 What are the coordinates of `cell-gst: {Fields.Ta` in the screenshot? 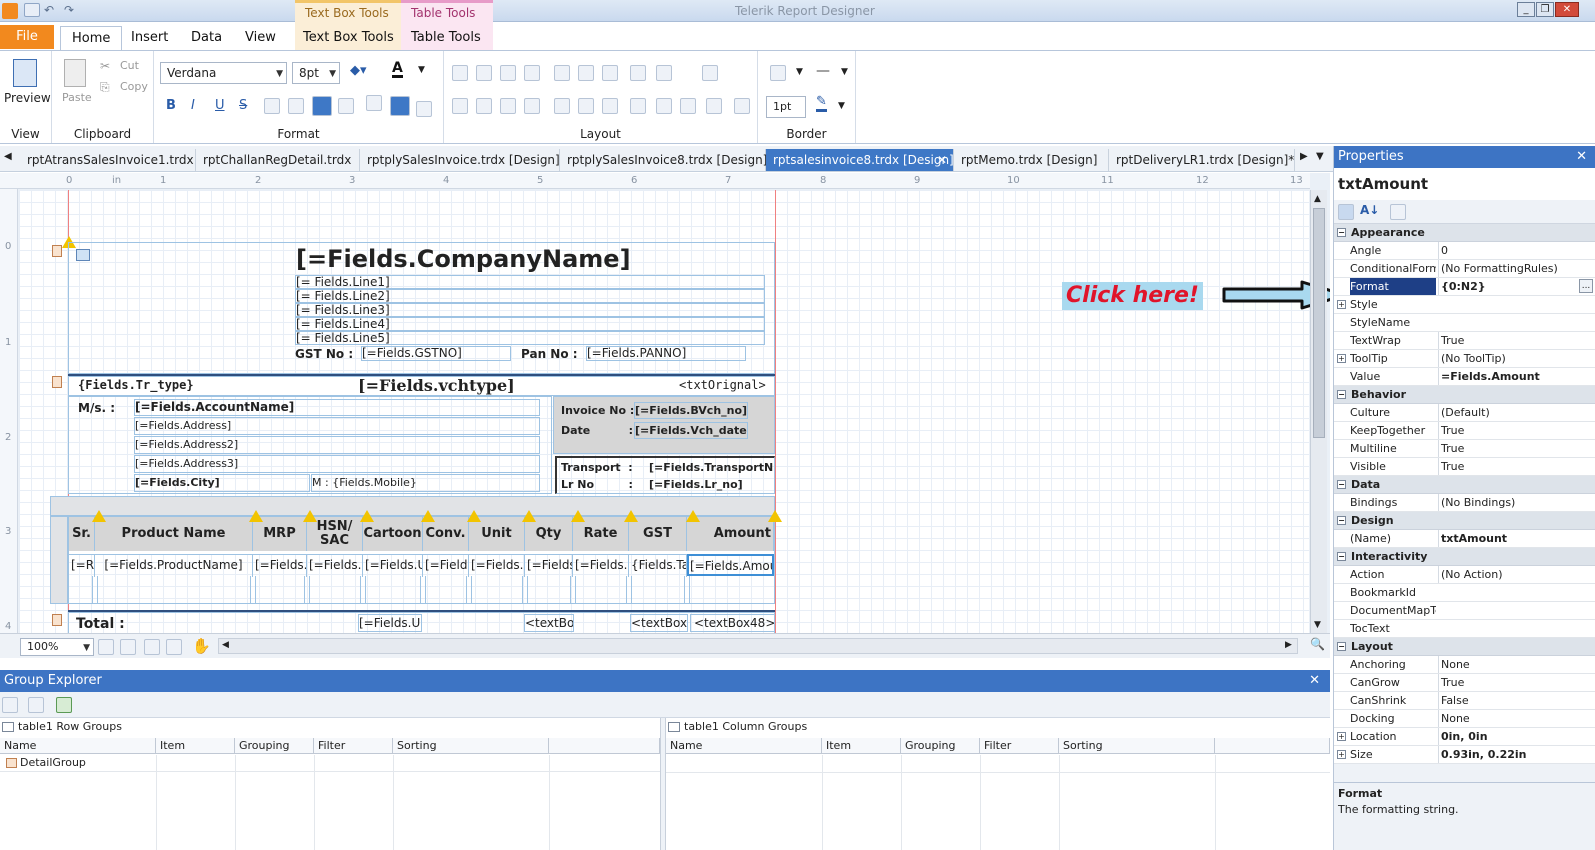 It's located at (658, 566).